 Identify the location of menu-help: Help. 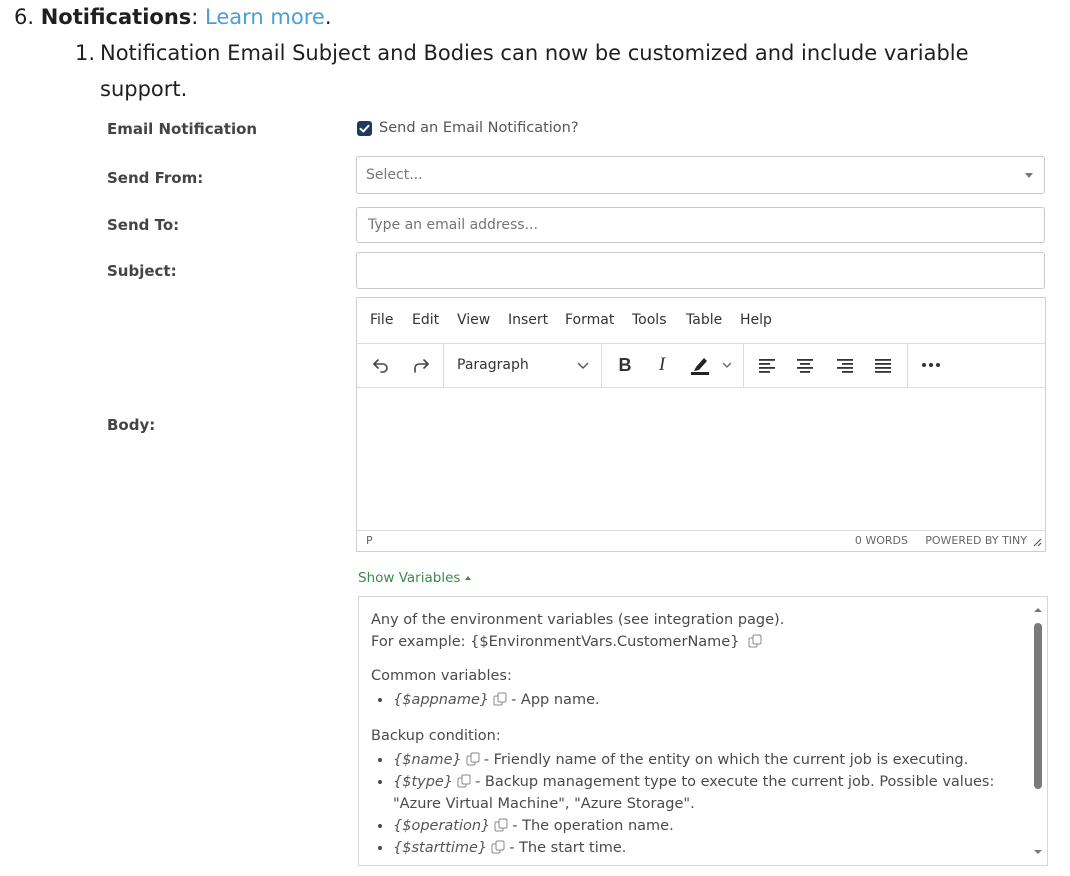
(756, 320).